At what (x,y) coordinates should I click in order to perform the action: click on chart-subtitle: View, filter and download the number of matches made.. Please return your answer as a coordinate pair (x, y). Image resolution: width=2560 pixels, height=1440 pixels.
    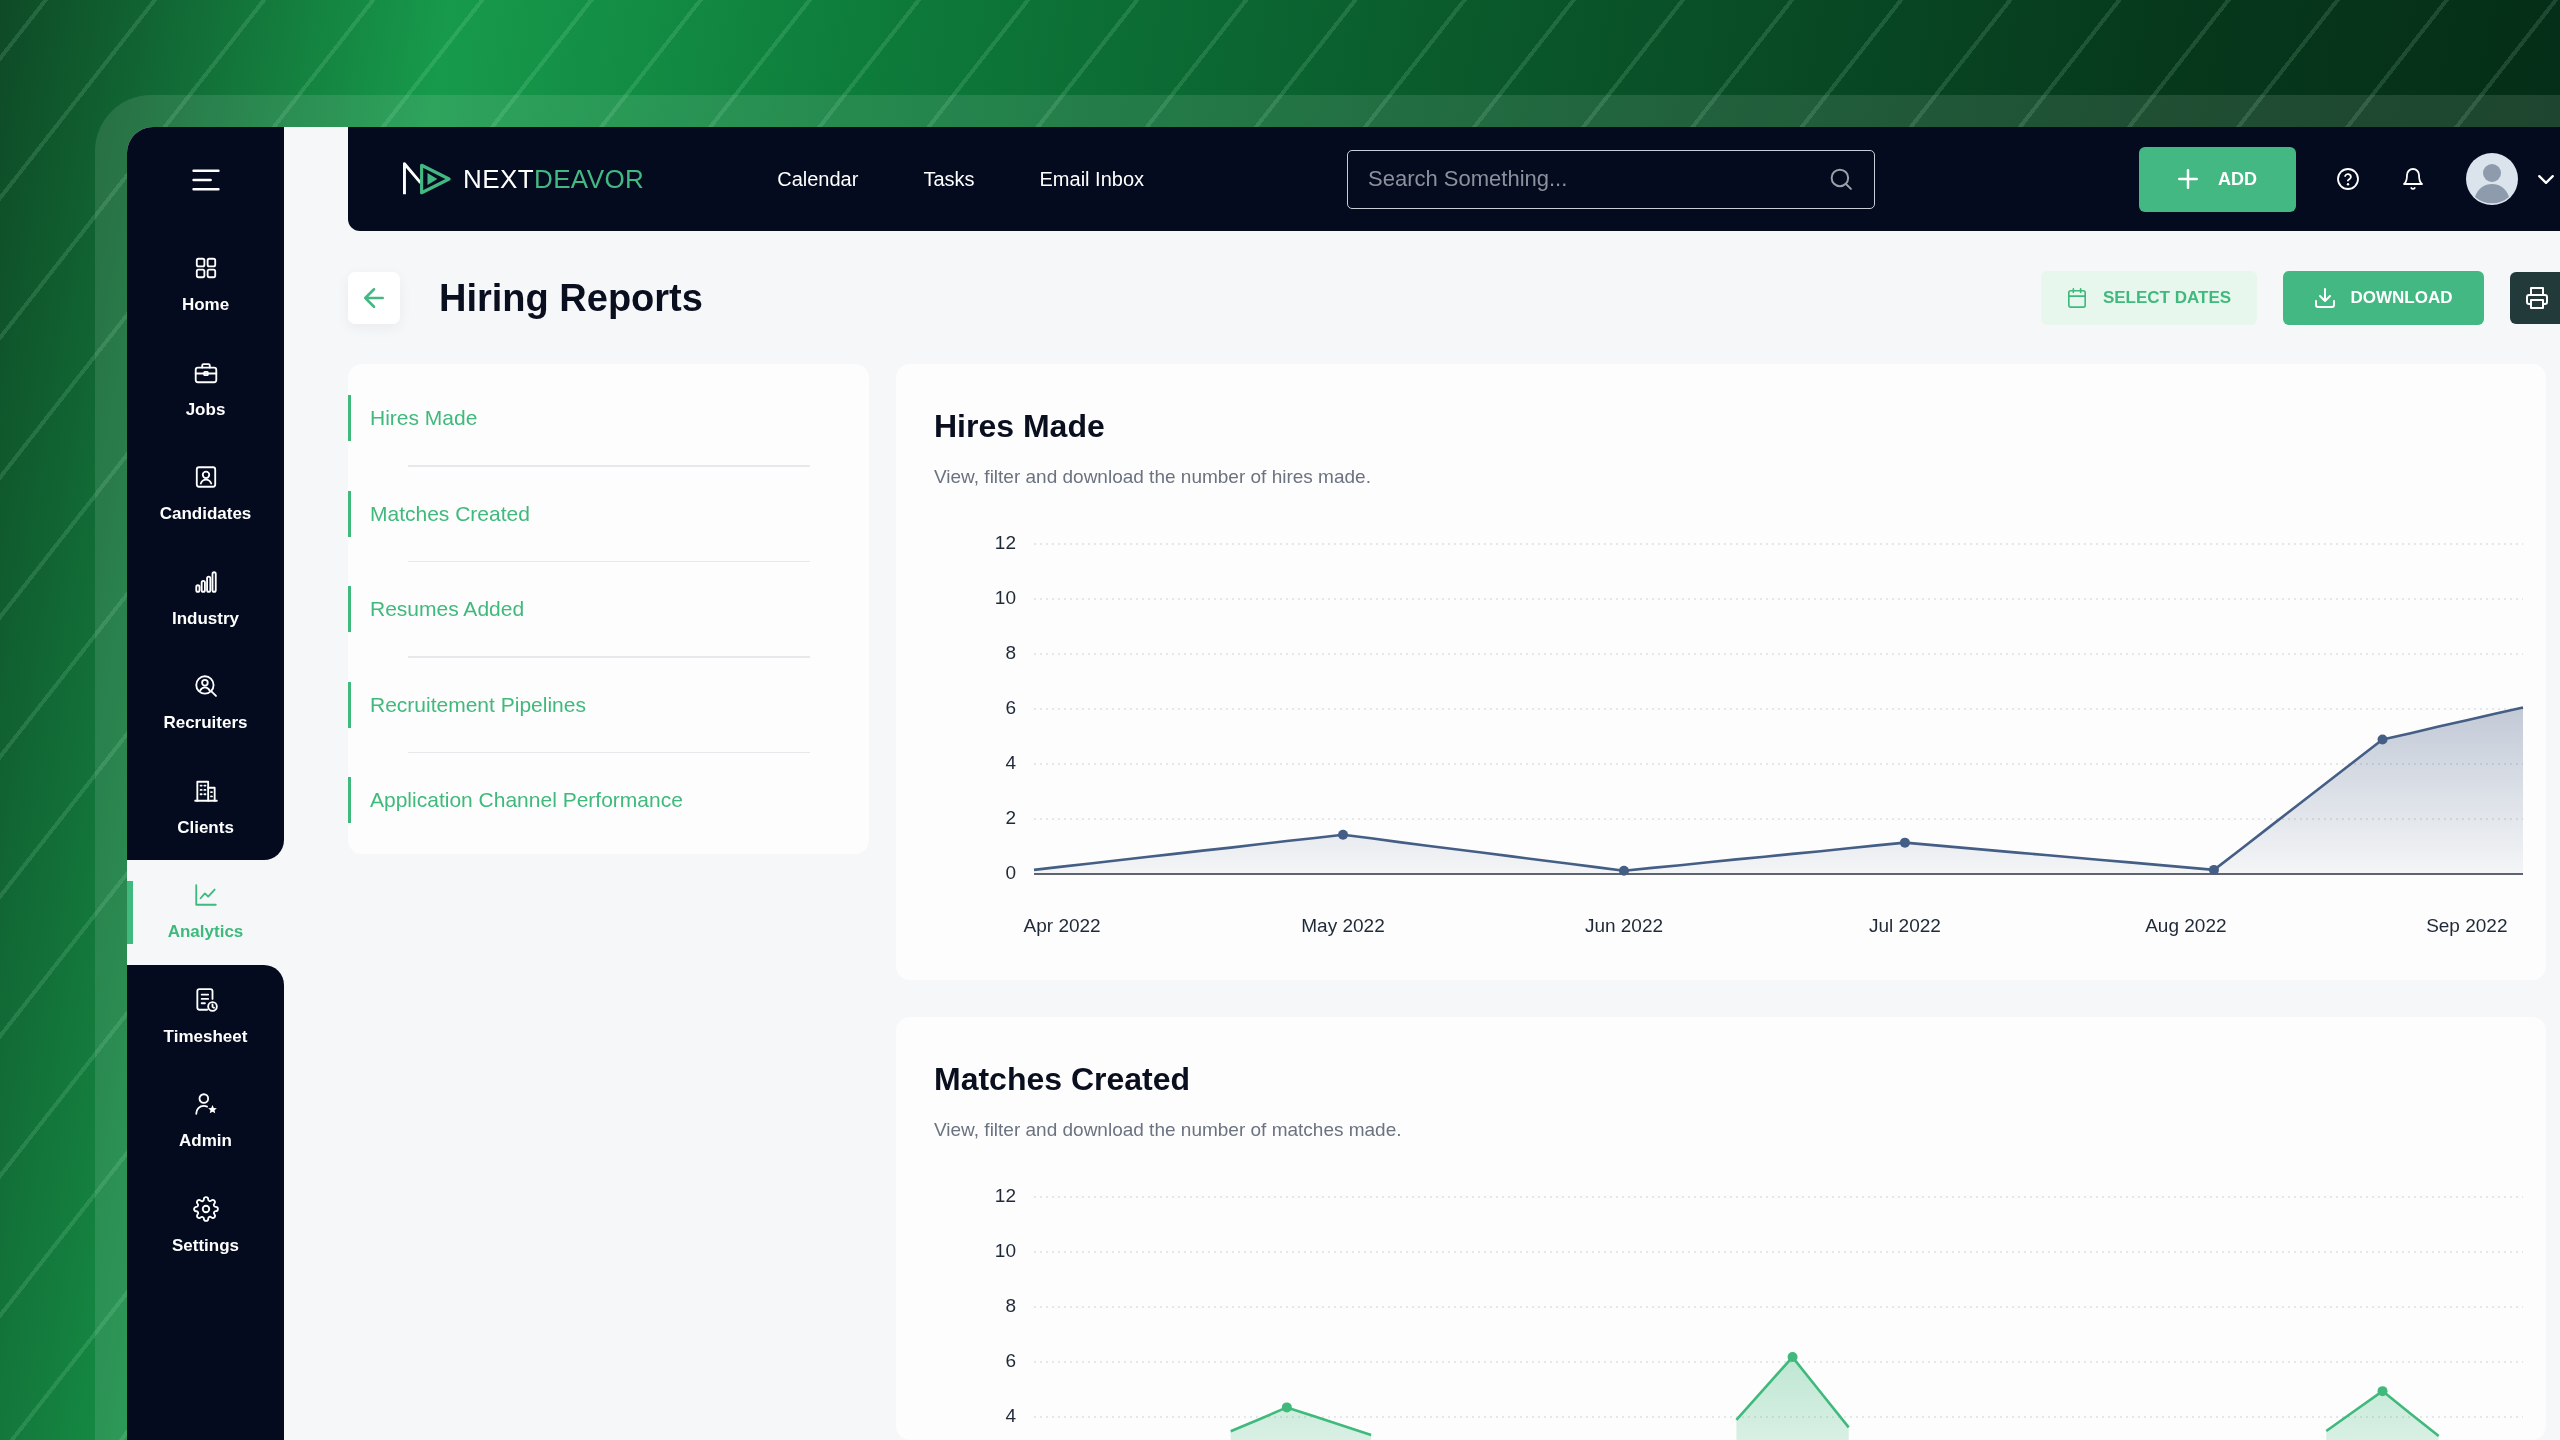
    Looking at the image, I should click on (1168, 1130).